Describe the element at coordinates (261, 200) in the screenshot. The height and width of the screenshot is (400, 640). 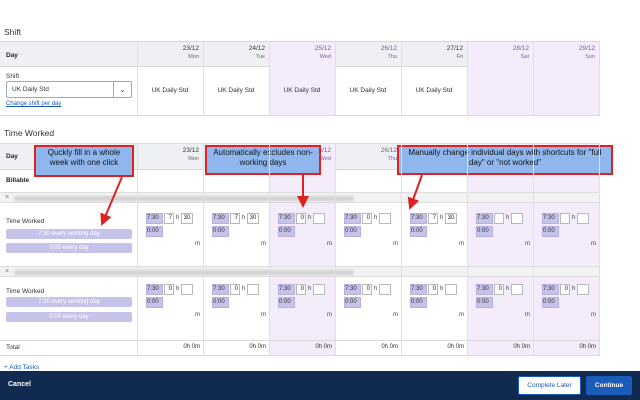
I see `callout-arrows` at that location.